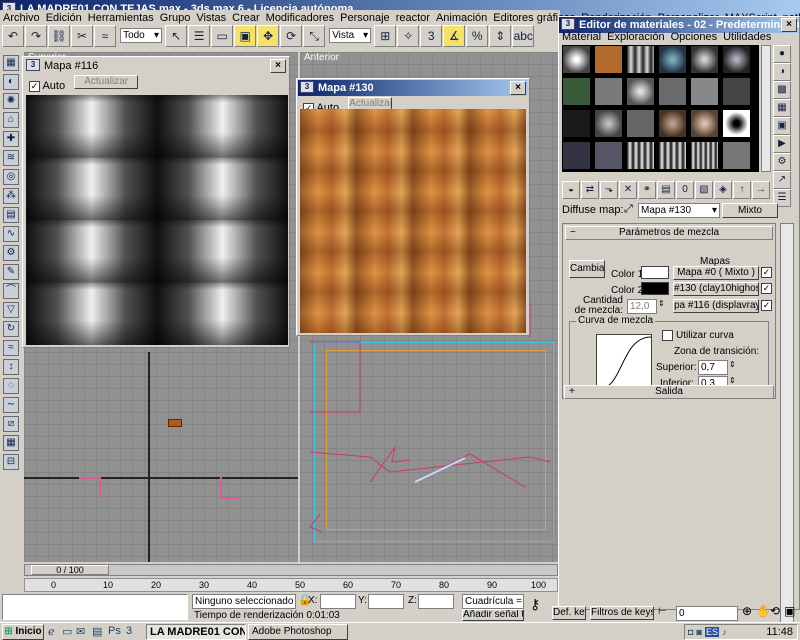  What do you see at coordinates (105, 36) in the screenshot?
I see `bind-space-warp-icon: ≈` at bounding box center [105, 36].